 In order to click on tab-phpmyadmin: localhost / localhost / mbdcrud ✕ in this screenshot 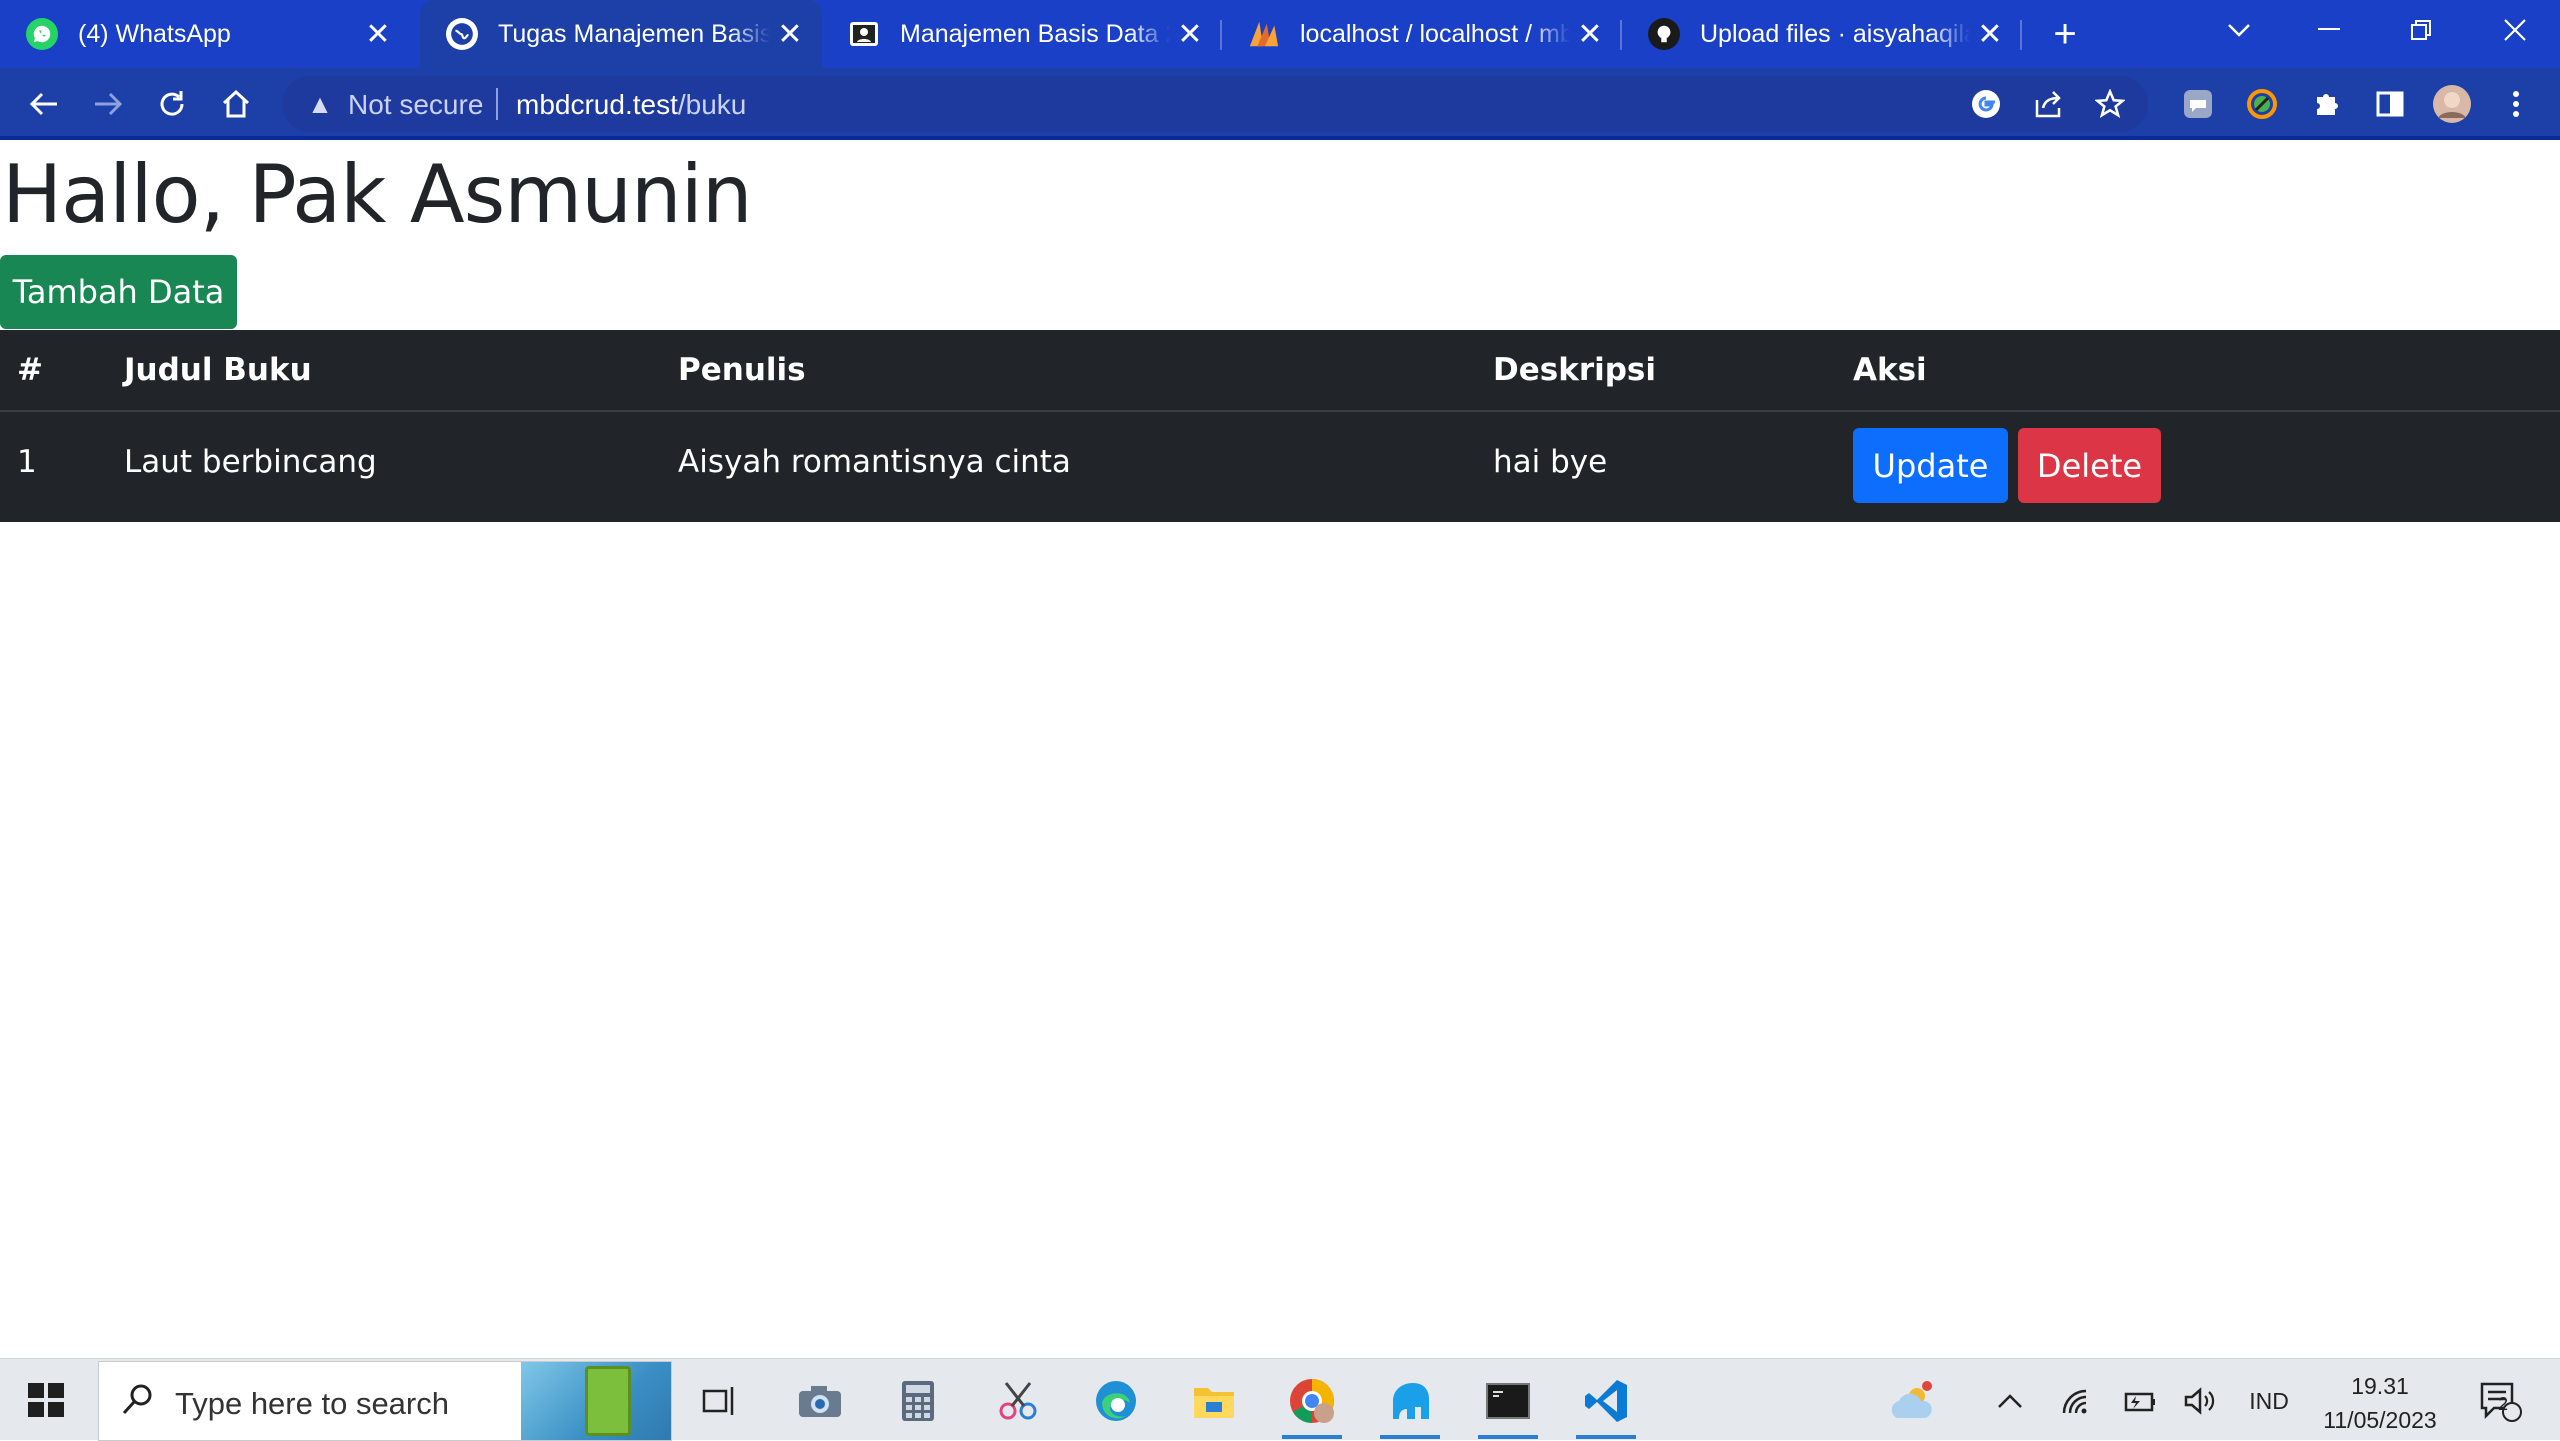, I will do `click(1422, 34)`.